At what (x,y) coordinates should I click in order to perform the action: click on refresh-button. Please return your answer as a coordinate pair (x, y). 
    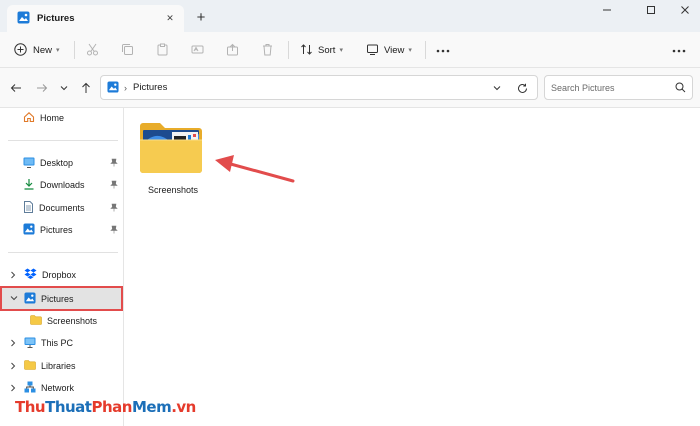
    Looking at the image, I should click on (522, 88).